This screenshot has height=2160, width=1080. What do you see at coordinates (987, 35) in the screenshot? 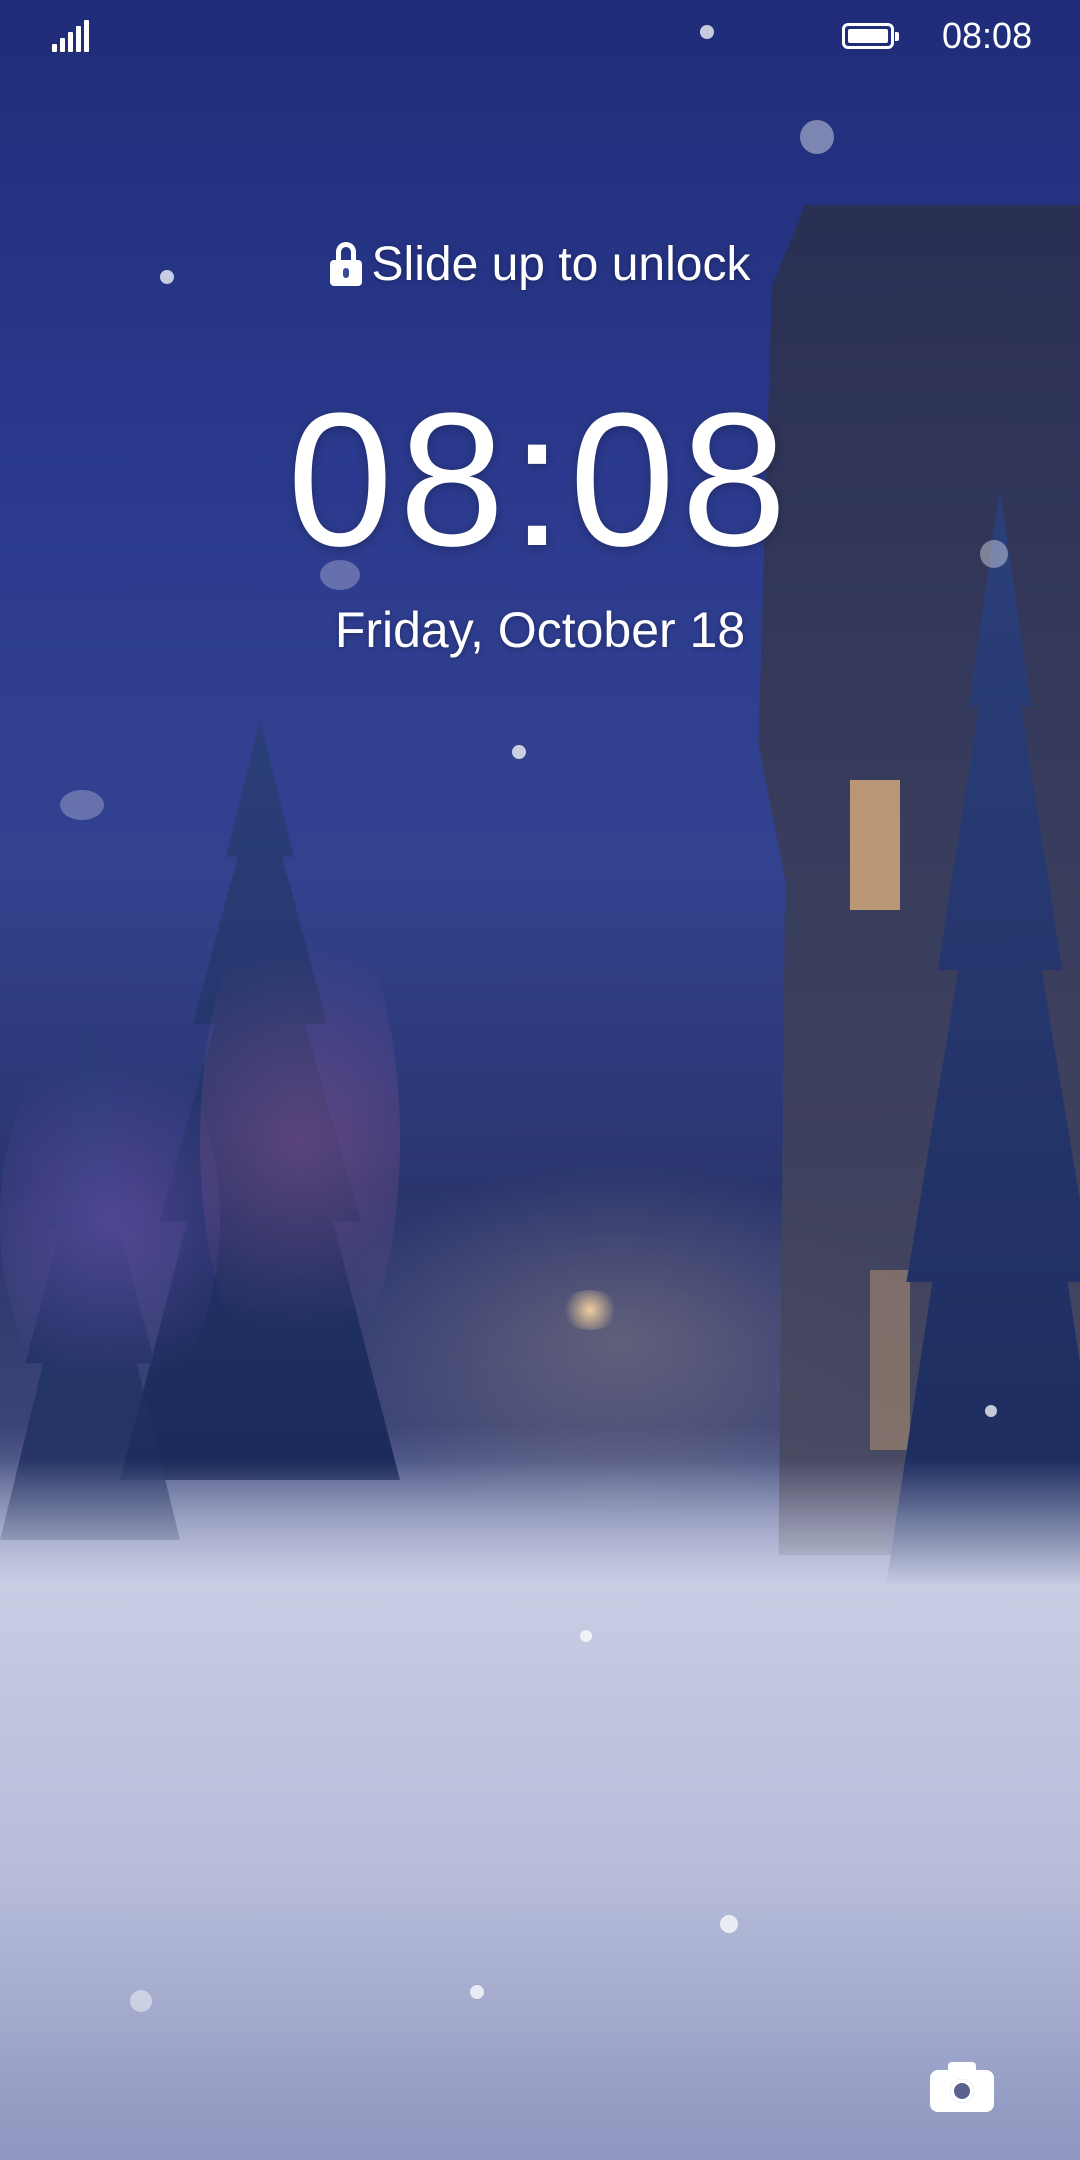
I see `status-time: 08:08` at bounding box center [987, 35].